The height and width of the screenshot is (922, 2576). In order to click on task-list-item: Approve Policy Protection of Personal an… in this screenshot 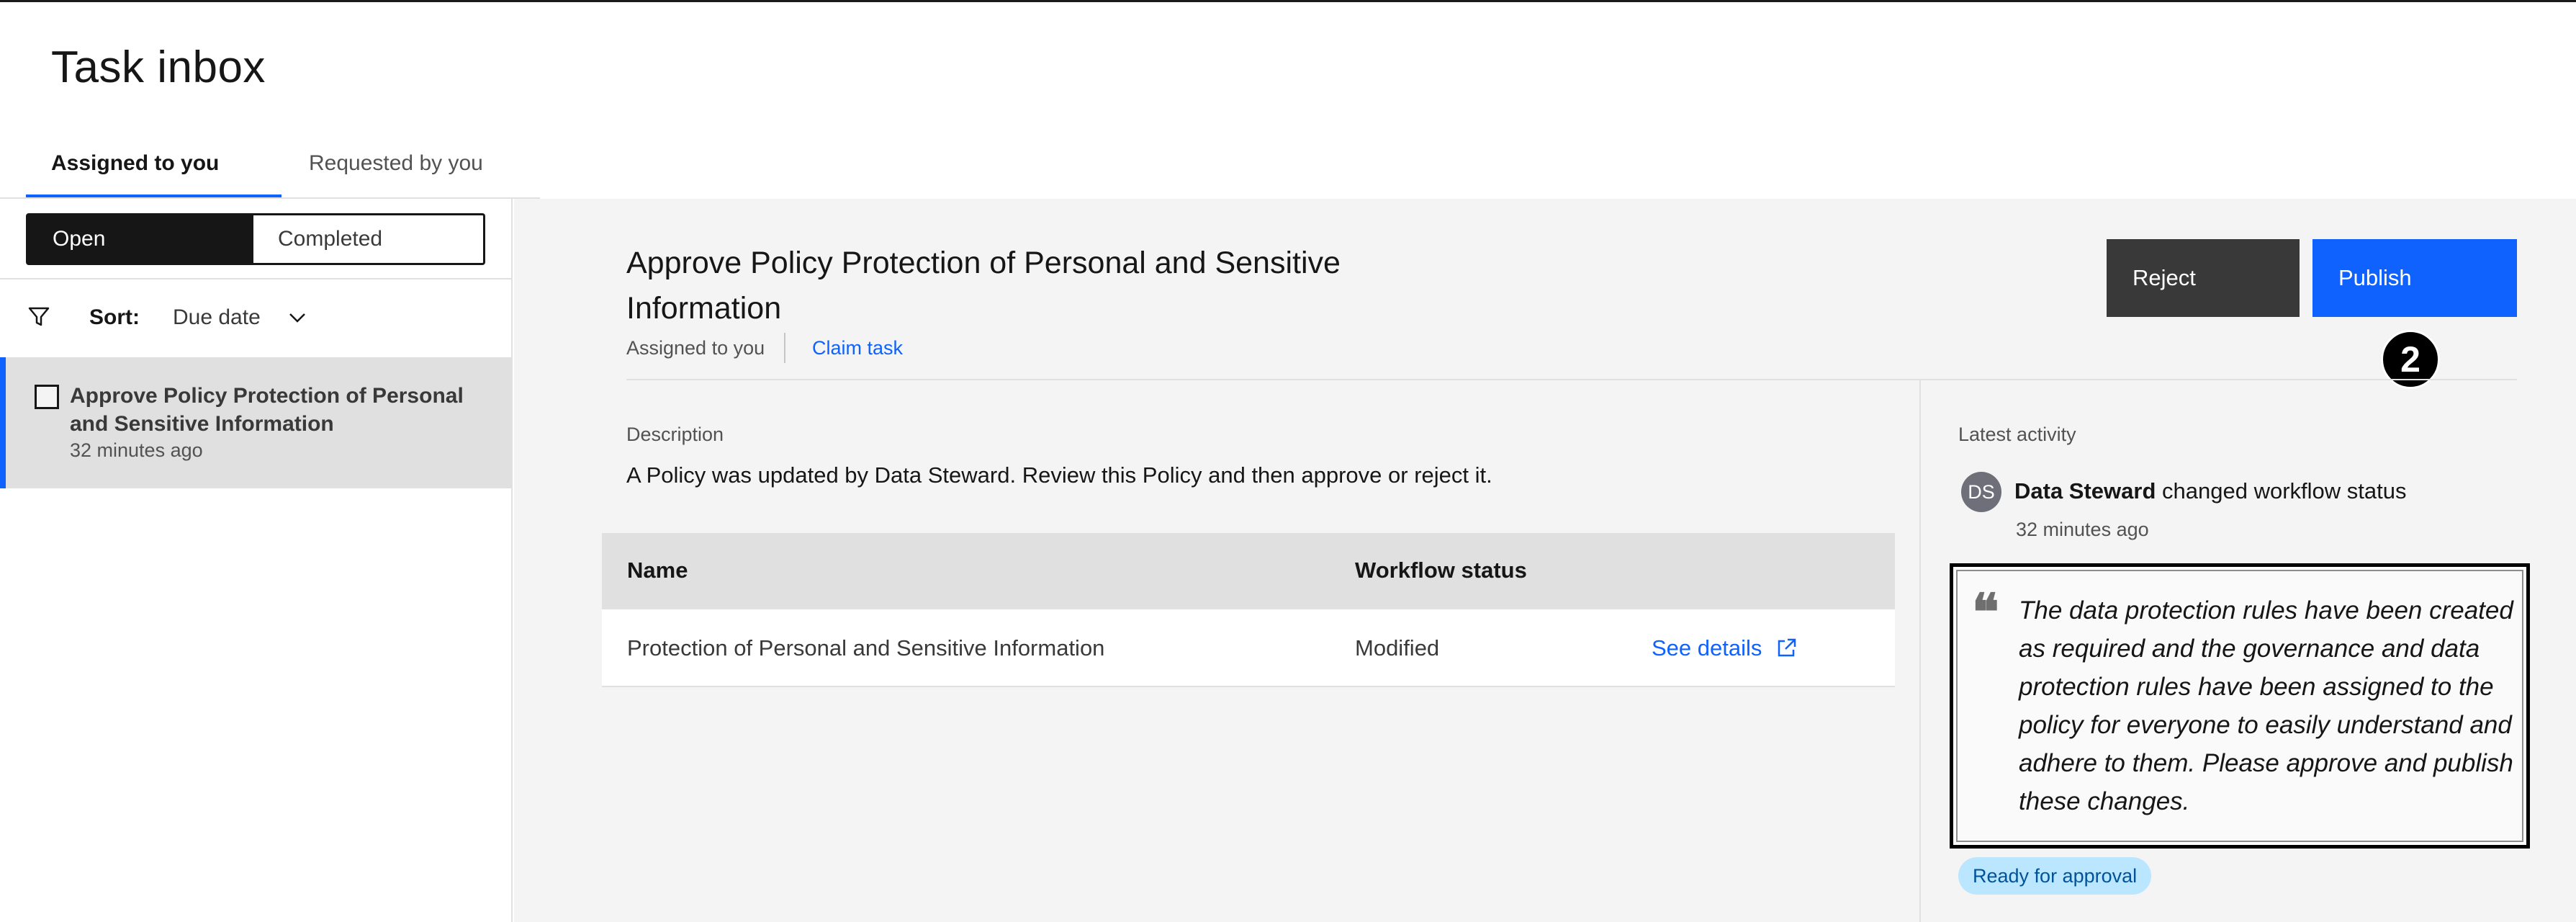, I will do `click(256, 423)`.